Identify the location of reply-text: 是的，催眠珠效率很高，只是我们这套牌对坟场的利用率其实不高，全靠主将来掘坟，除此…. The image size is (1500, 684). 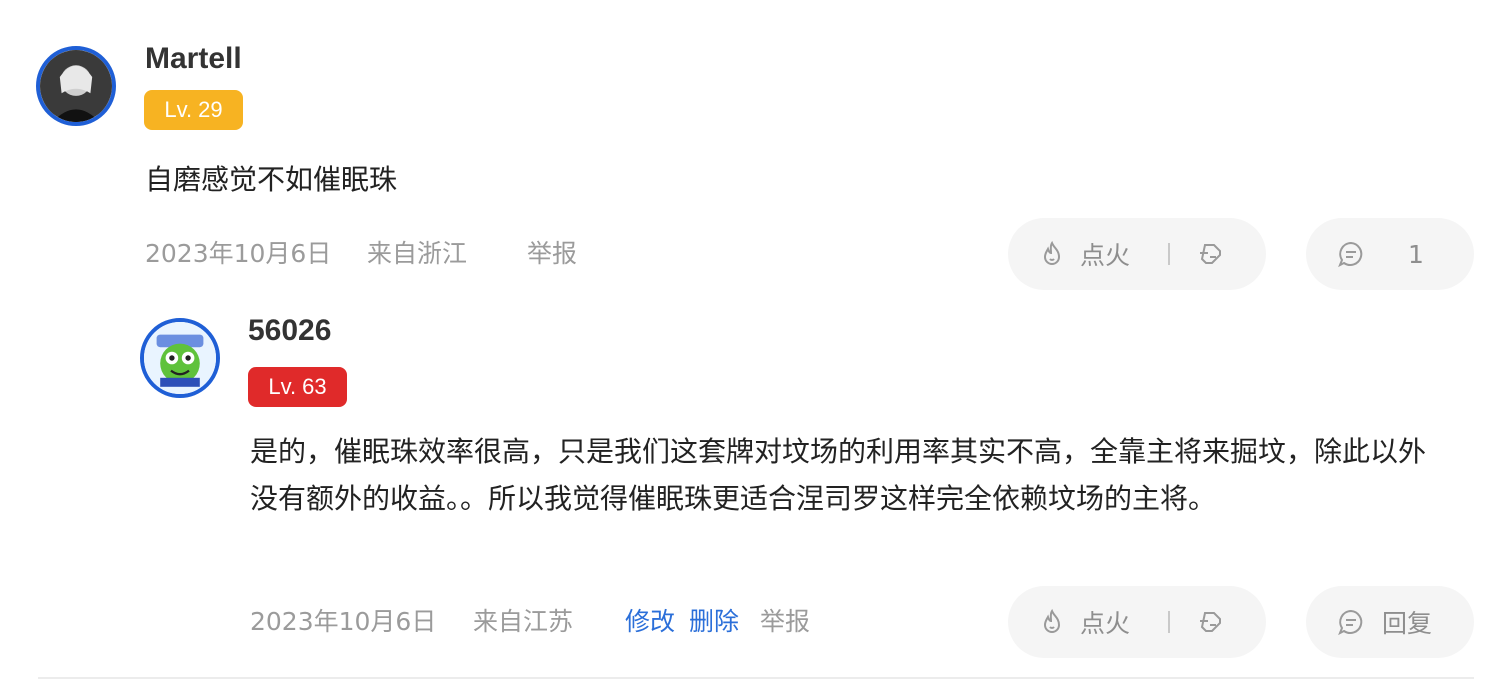
(838, 475).